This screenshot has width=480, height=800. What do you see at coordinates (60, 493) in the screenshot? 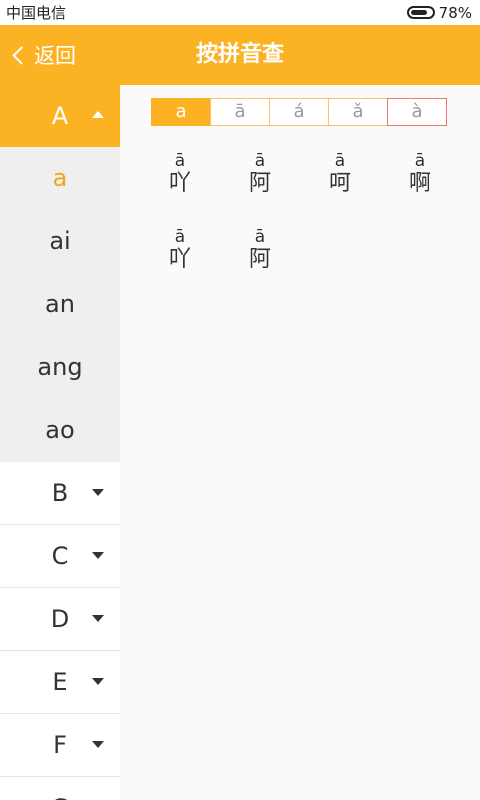
I see `sidebar-letter-row: B` at bounding box center [60, 493].